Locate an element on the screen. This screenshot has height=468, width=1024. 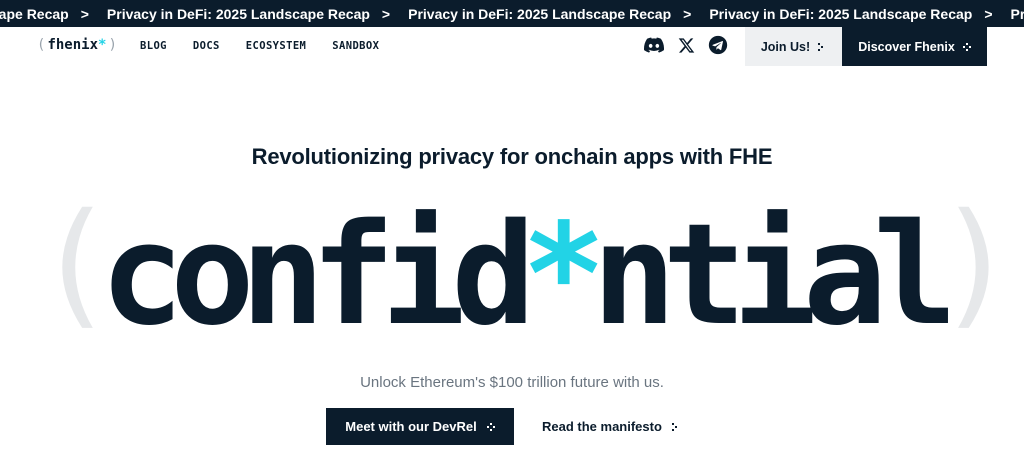
discover-label: Discover Fhenix is located at coordinates (906, 46).